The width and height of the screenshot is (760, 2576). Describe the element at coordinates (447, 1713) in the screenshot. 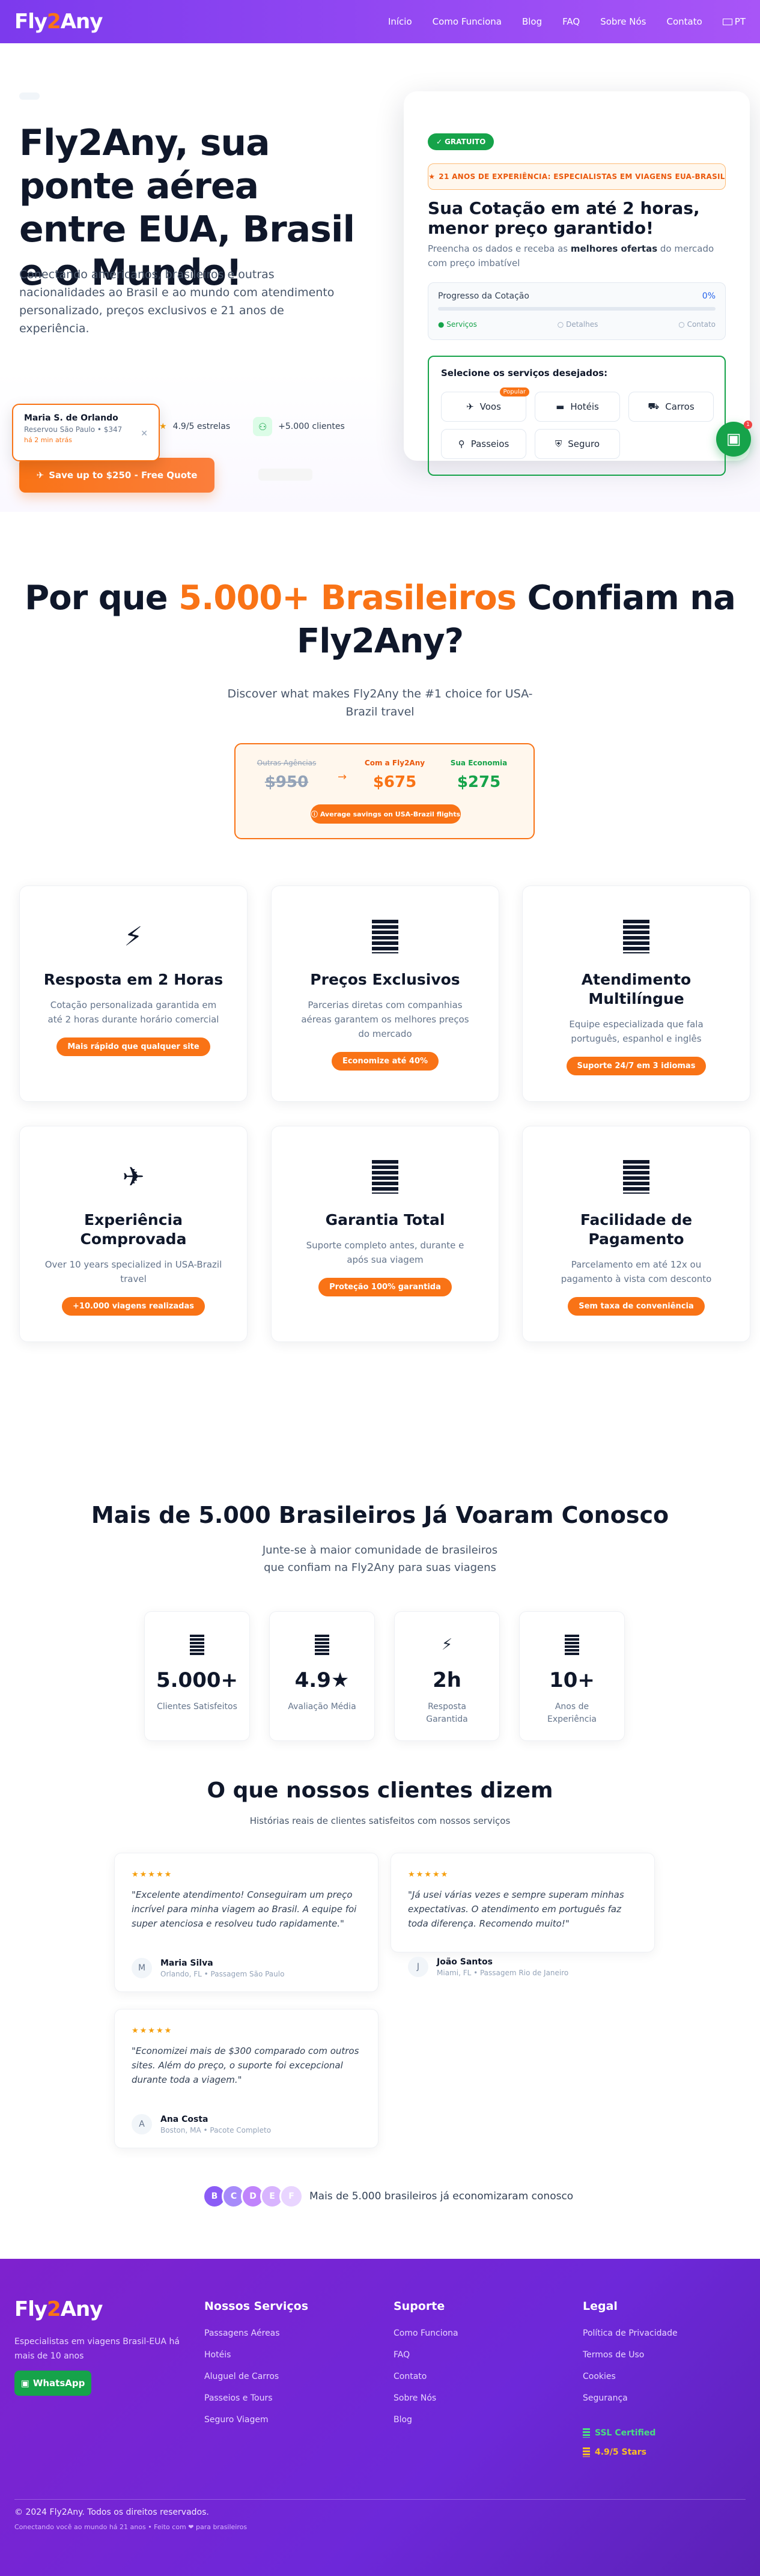

I see `stat-label: Resposta Garantida` at that location.